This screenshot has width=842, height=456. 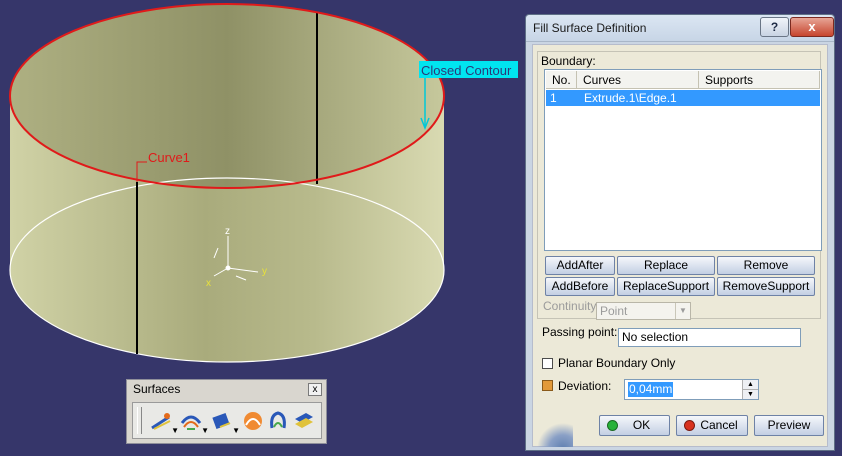 I want to click on table-row: 1 Extrude.1\Edge.1, so click(x=683, y=98).